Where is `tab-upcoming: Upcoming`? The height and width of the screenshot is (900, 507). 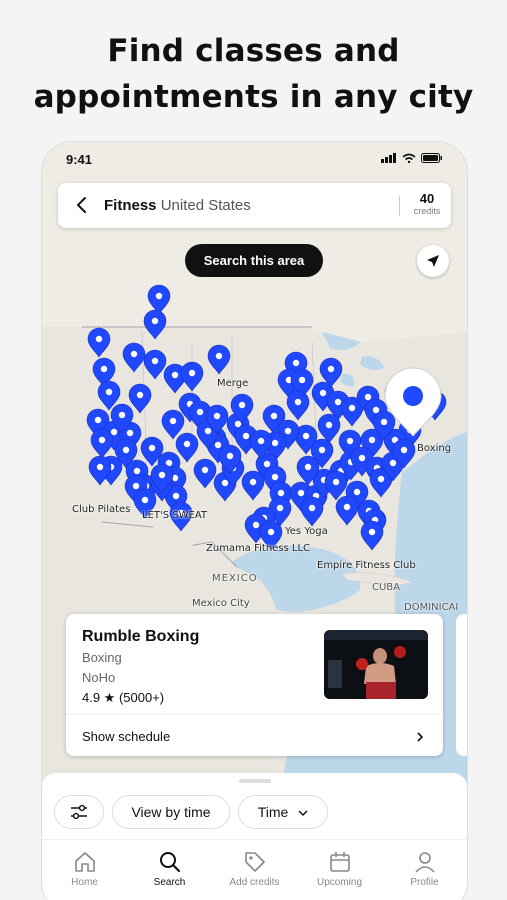 tab-upcoming: Upcoming is located at coordinates (339, 871).